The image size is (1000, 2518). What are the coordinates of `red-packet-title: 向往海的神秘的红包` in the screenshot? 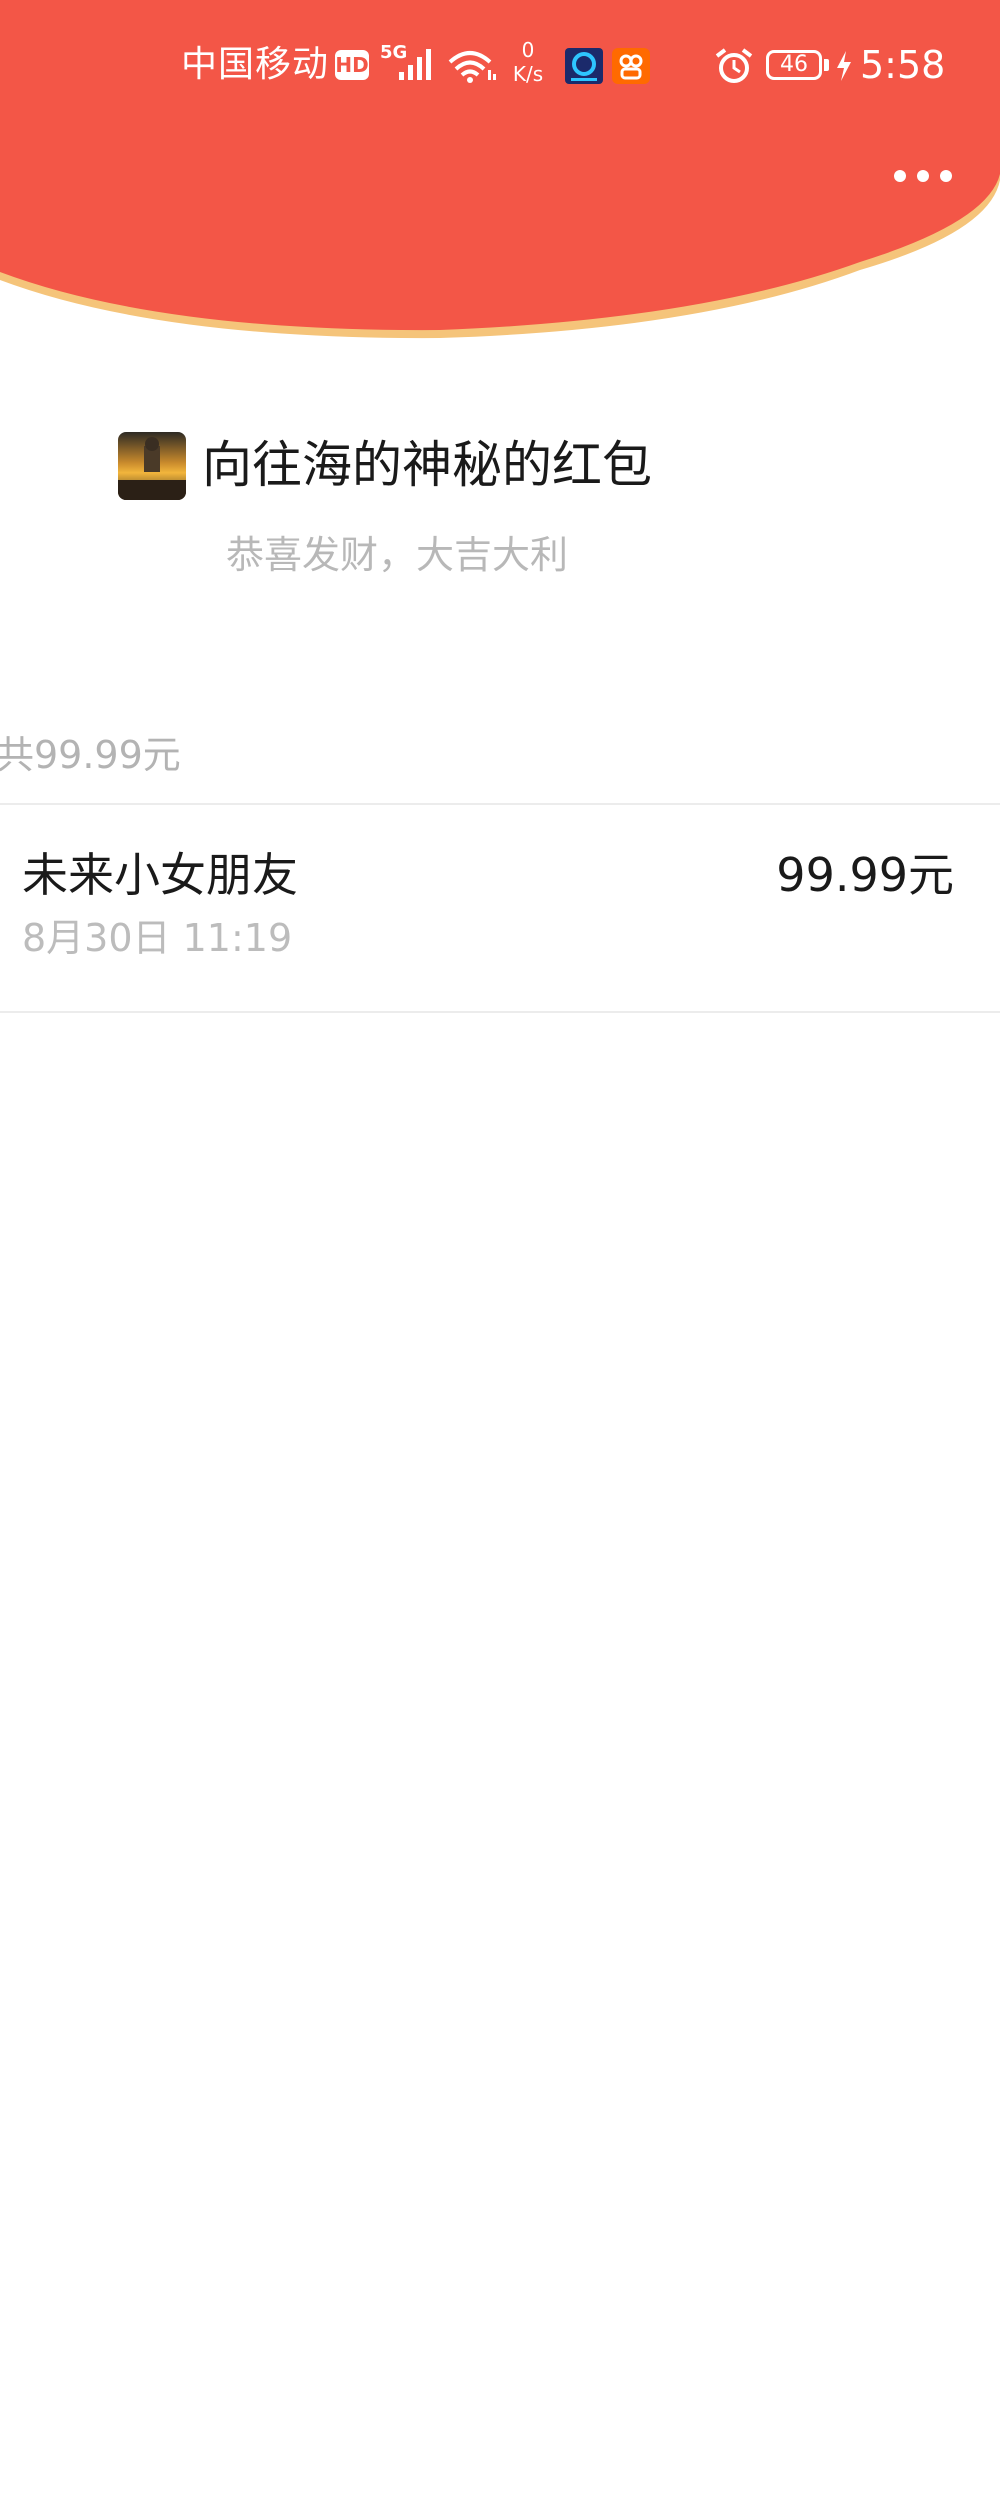 It's located at (427, 465).